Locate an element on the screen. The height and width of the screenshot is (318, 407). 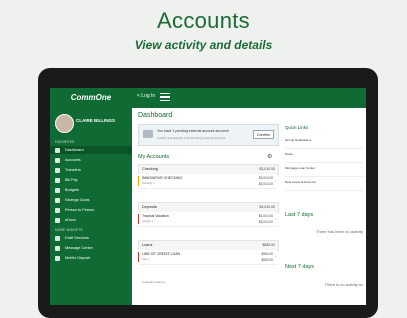
sidebar-item-person-to-person: Person to Person is located at coordinates (91, 210).